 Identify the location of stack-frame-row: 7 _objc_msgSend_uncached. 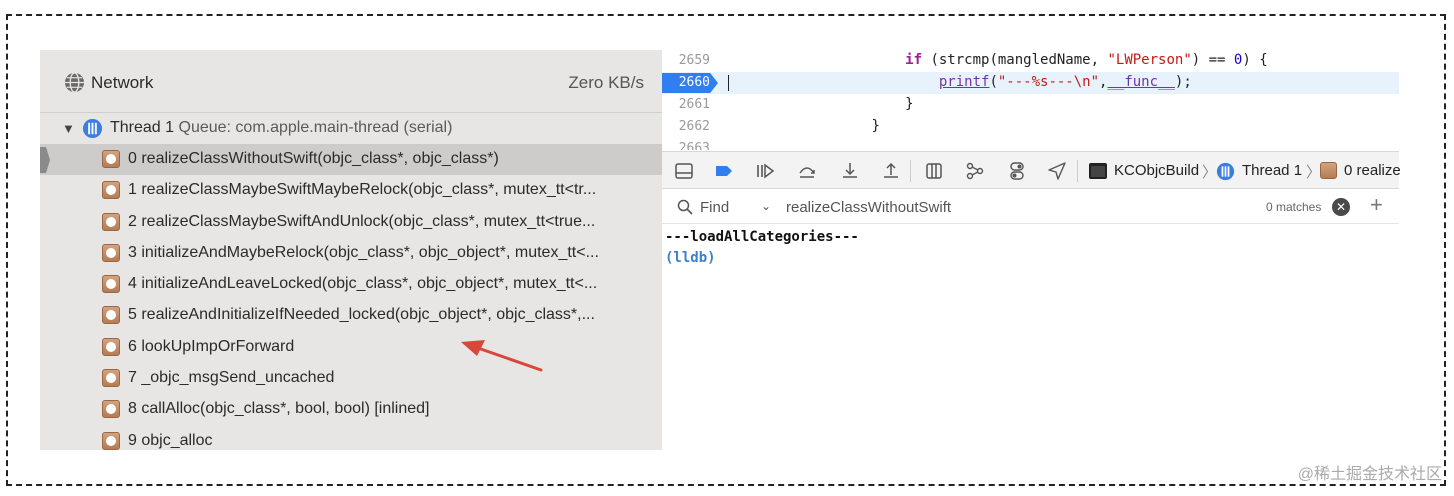
(351, 378).